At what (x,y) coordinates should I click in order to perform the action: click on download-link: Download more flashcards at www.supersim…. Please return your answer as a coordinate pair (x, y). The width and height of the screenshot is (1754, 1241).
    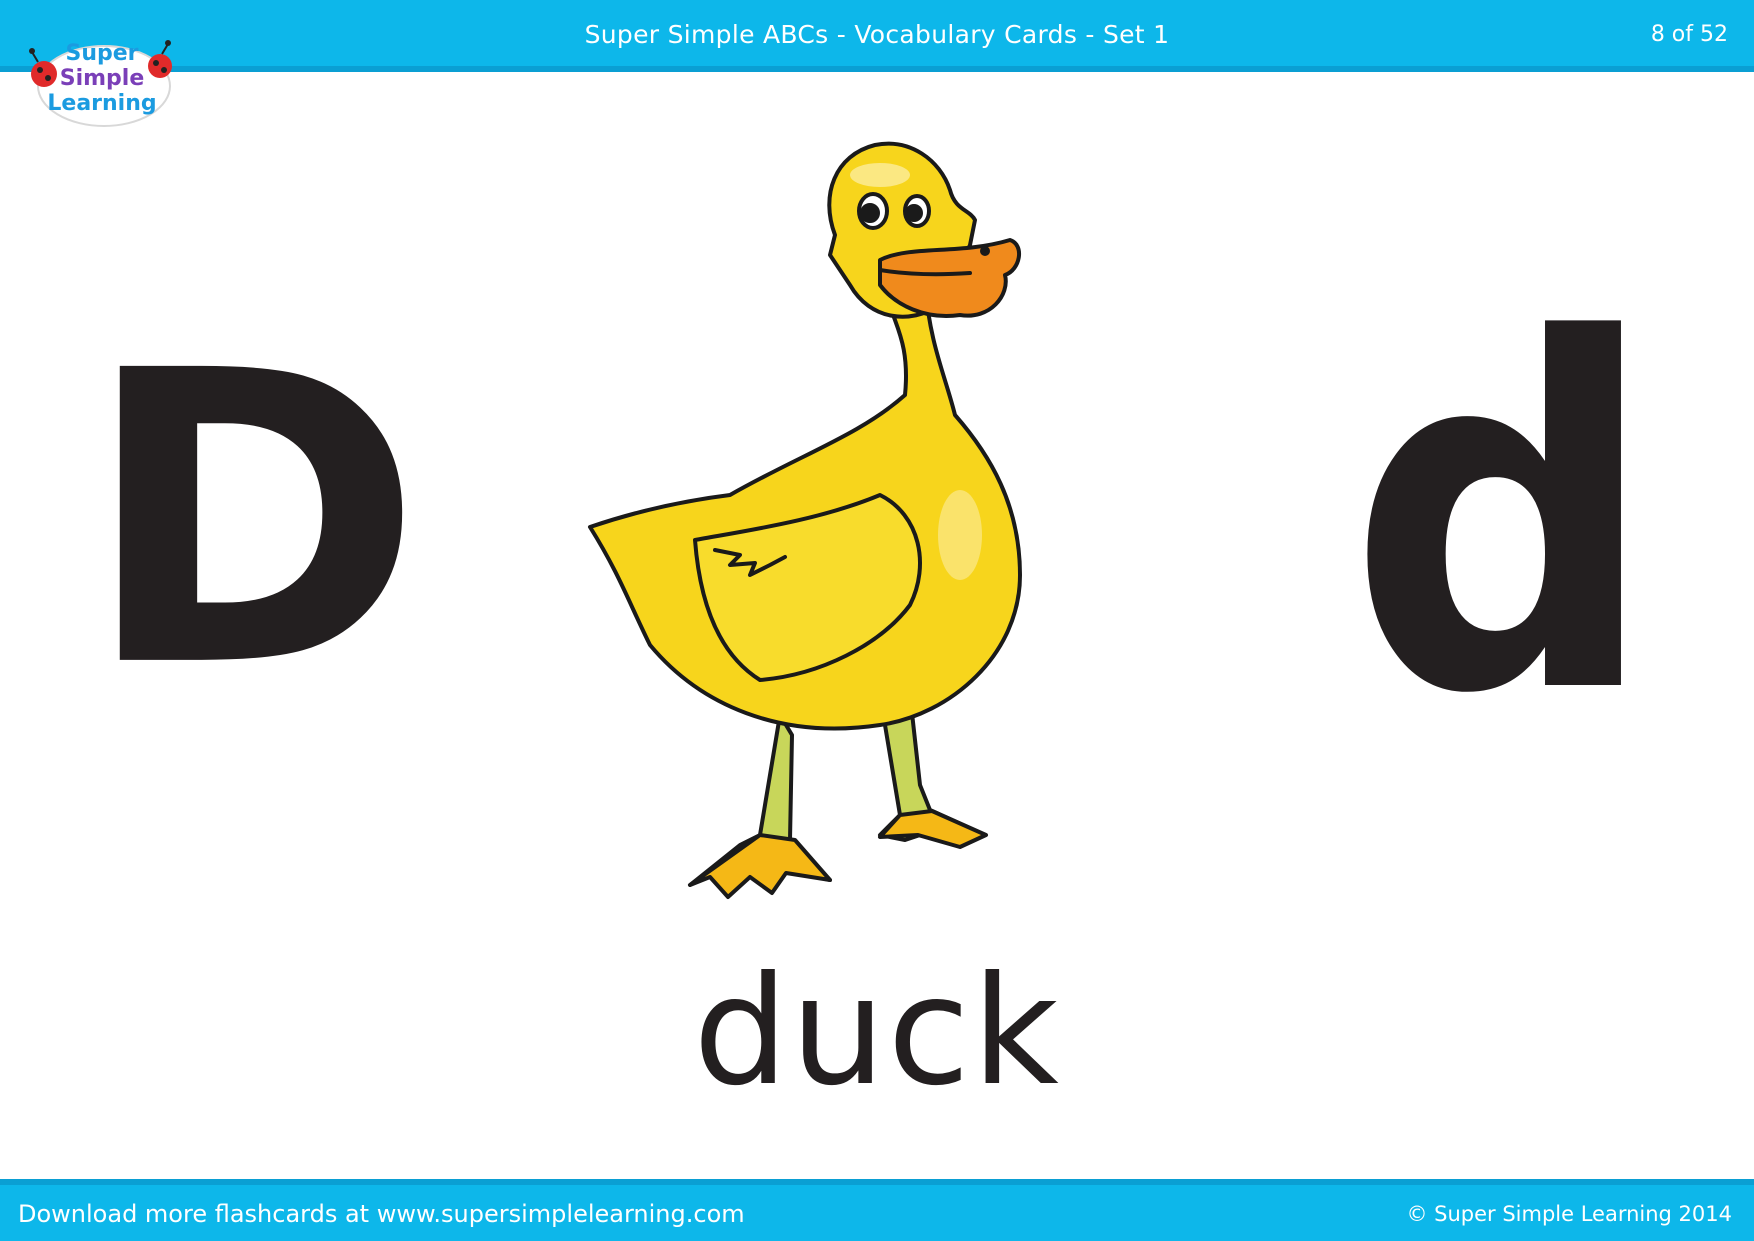
    Looking at the image, I should click on (381, 1214).